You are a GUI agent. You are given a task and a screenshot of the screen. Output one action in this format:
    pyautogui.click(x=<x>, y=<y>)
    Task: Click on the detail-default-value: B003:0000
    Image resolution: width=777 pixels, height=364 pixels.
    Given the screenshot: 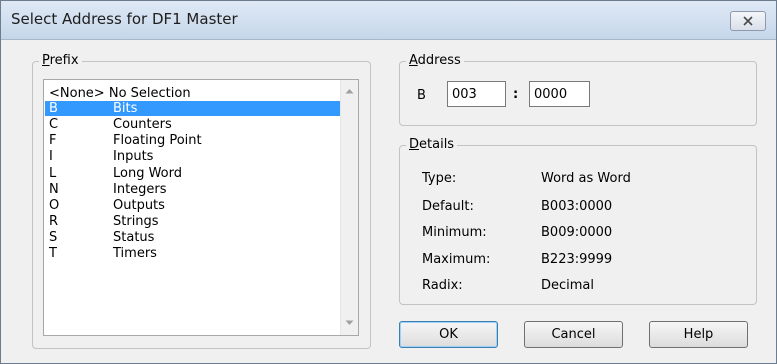 What is the action you would take?
    pyautogui.click(x=577, y=206)
    